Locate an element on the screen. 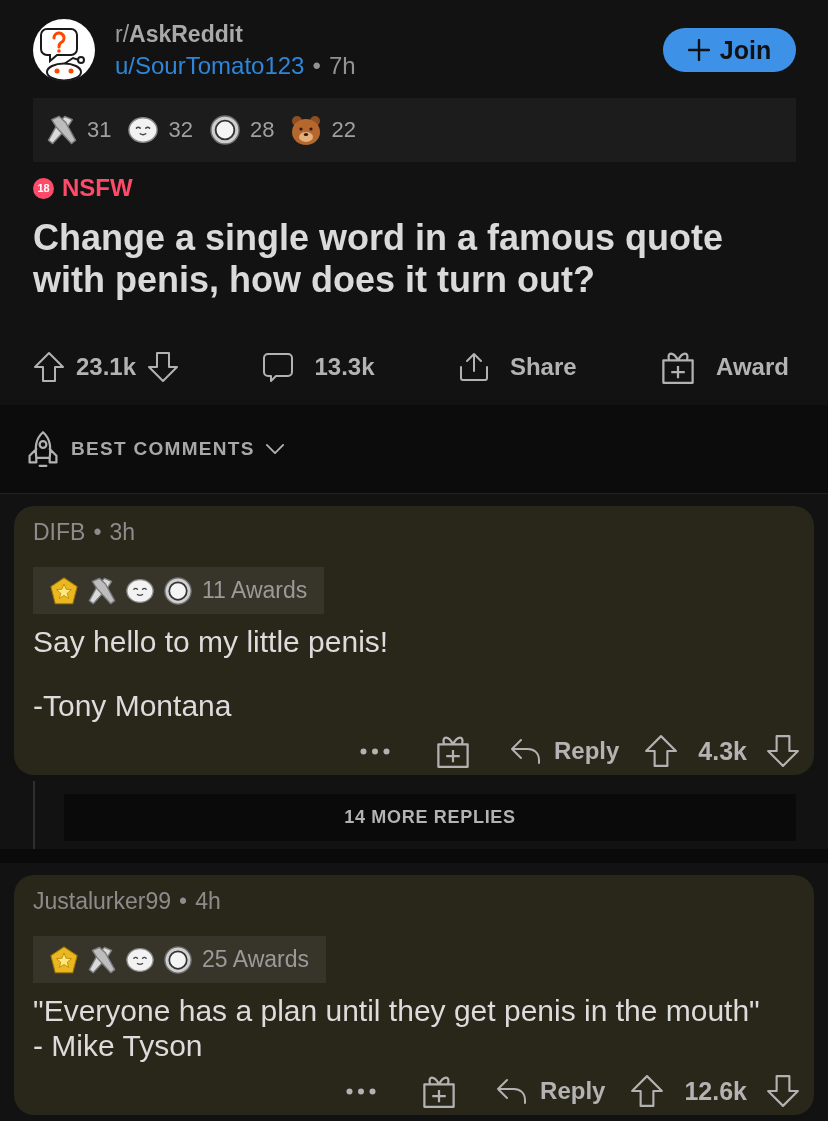  avatar-icon is located at coordinates (64, 50).